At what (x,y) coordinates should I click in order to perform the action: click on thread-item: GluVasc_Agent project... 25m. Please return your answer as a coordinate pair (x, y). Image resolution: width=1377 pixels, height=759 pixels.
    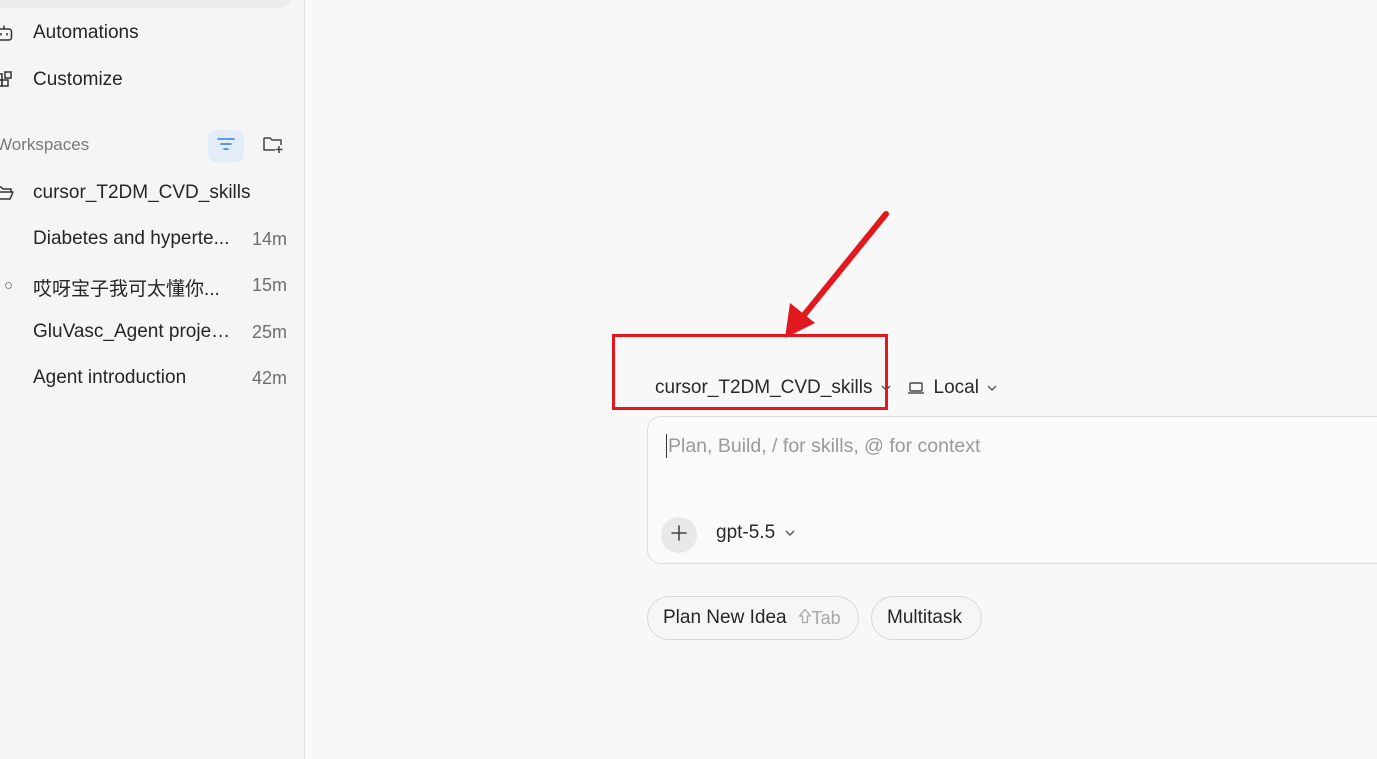
    Looking at the image, I should click on (150, 333).